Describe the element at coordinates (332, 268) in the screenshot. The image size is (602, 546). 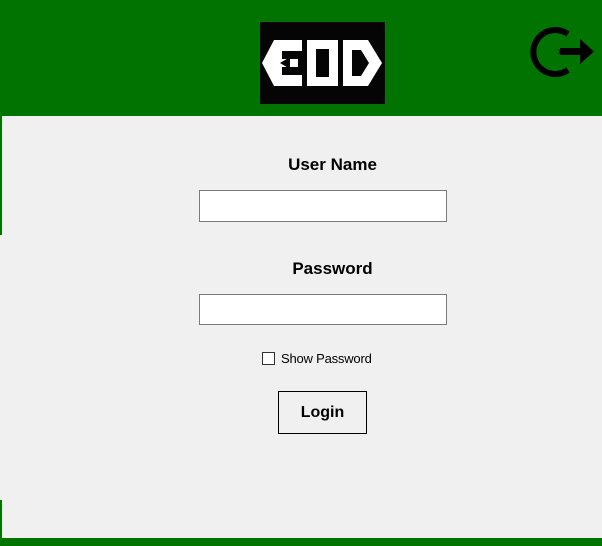
I see `password-label: Password` at that location.